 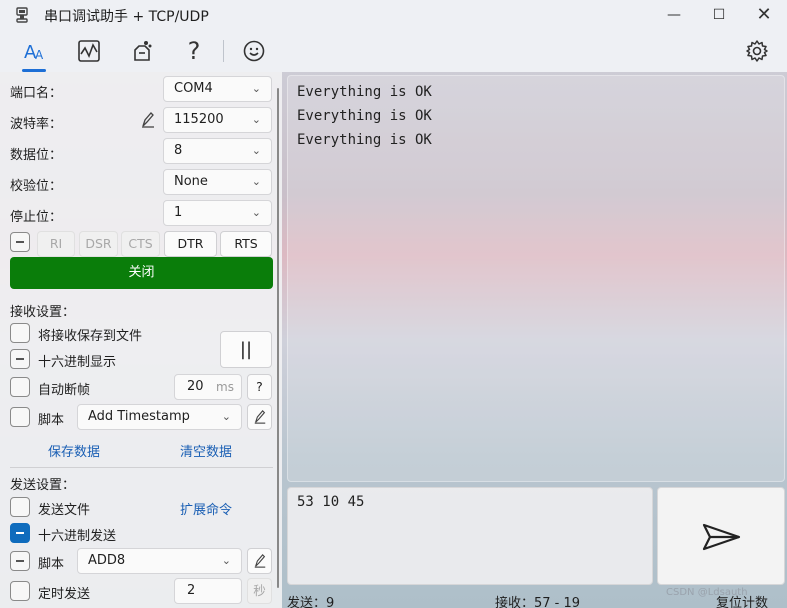 What do you see at coordinates (51, 564) in the screenshot?
I see `tx-script-label: 脚本` at bounding box center [51, 564].